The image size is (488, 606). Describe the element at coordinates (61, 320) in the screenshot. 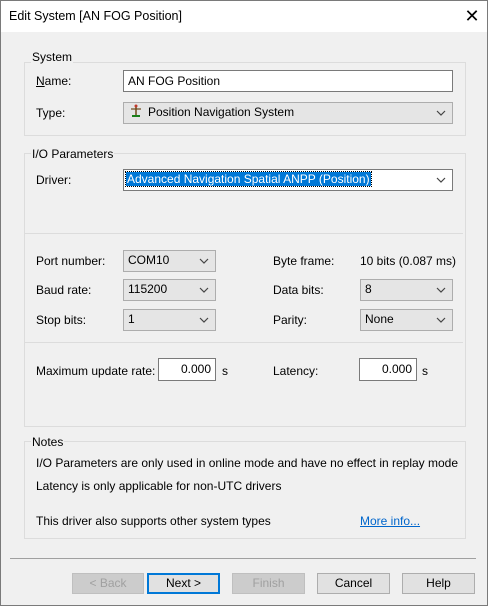

I see `stop-bits-label: Stop bits:` at that location.